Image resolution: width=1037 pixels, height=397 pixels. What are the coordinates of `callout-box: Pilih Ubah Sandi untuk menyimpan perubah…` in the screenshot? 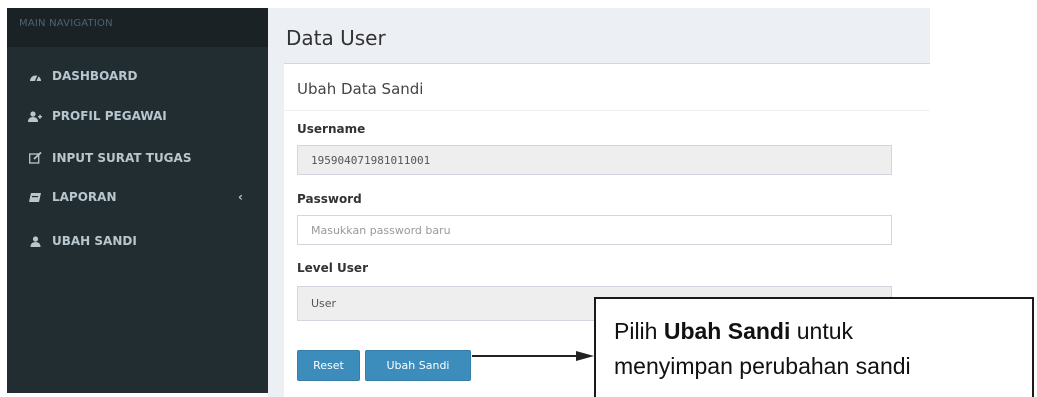 It's located at (814, 347).